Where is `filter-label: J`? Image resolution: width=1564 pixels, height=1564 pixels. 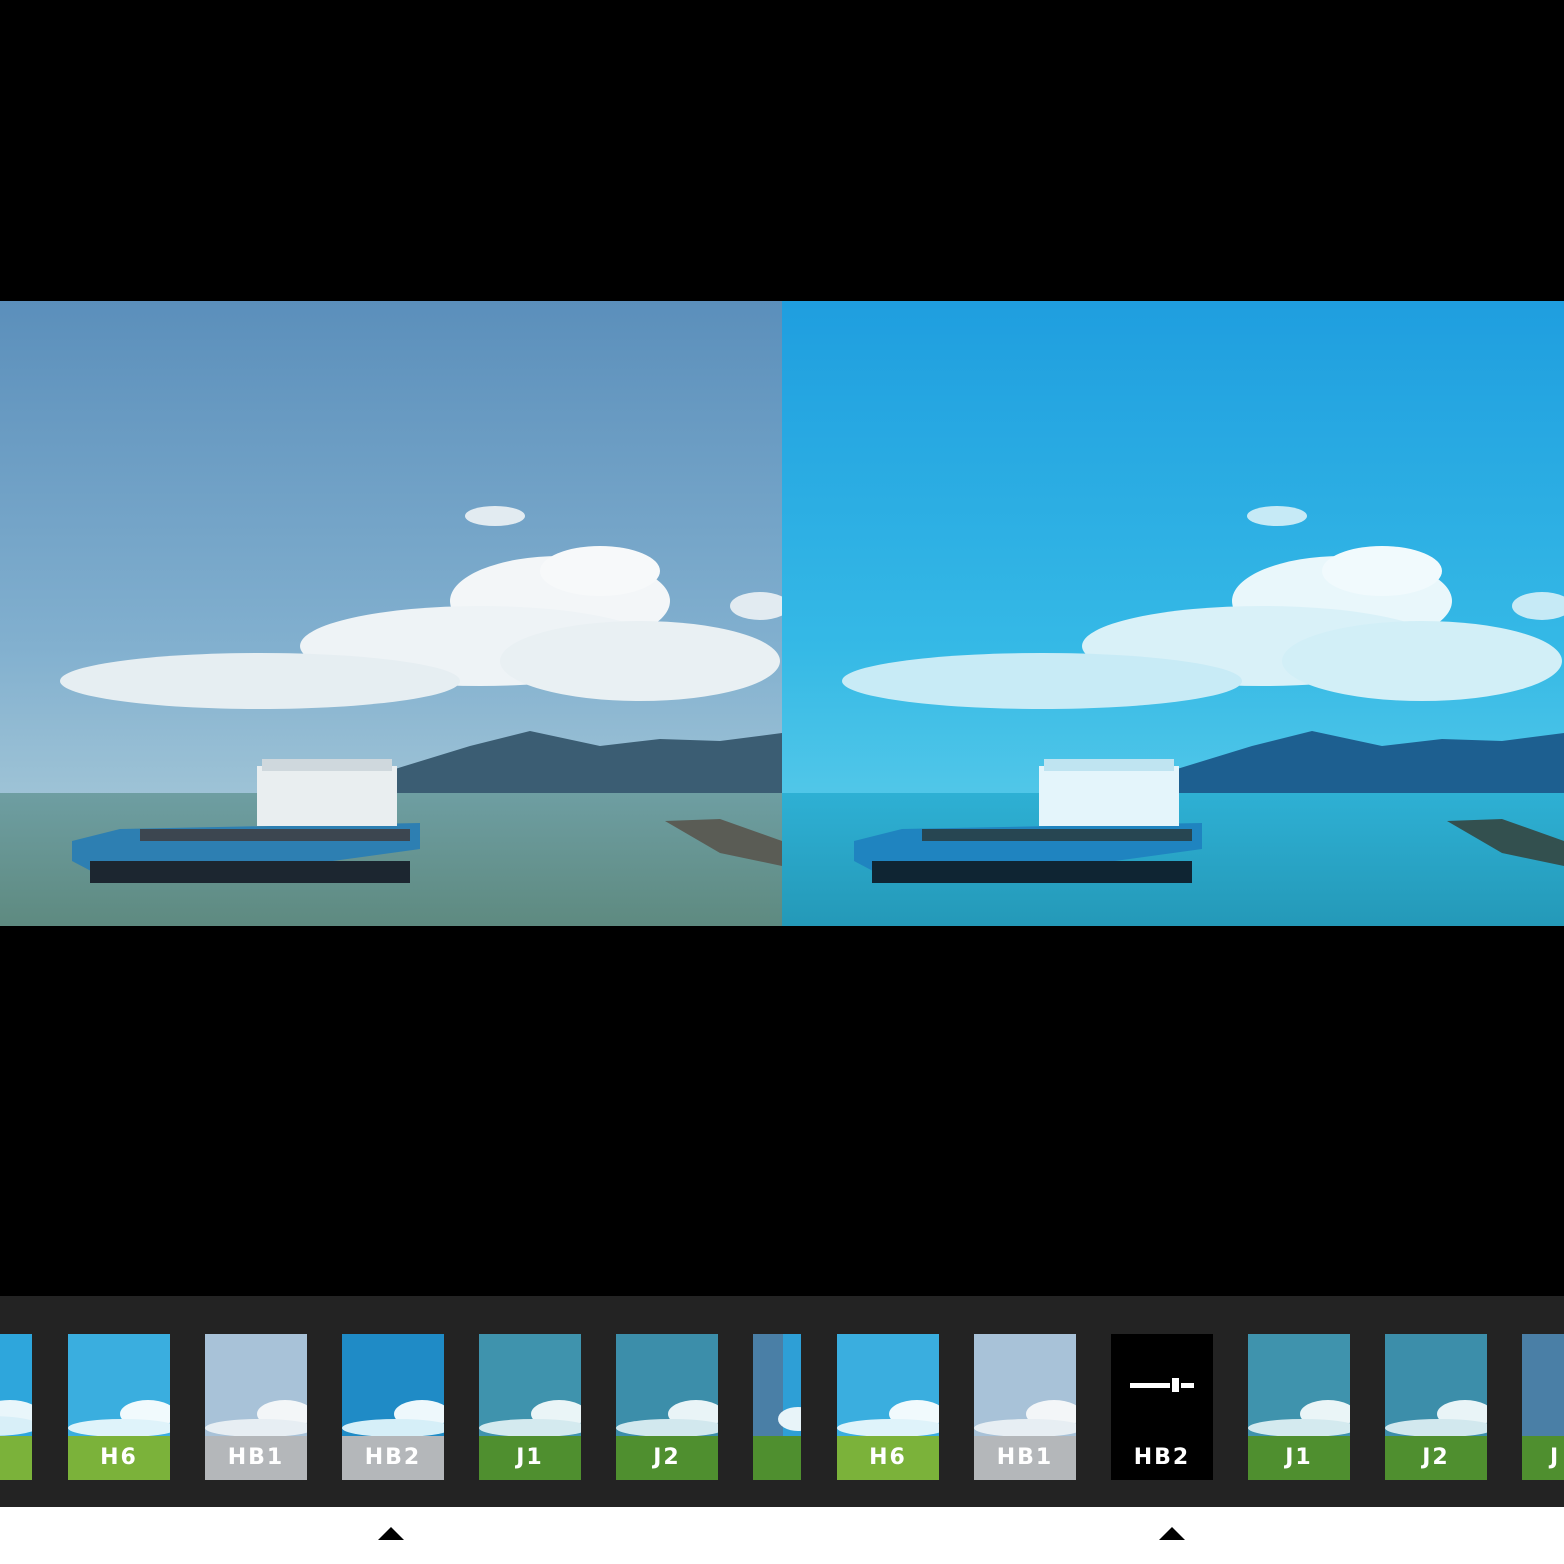
filter-label: J is located at coordinates (1543, 1458).